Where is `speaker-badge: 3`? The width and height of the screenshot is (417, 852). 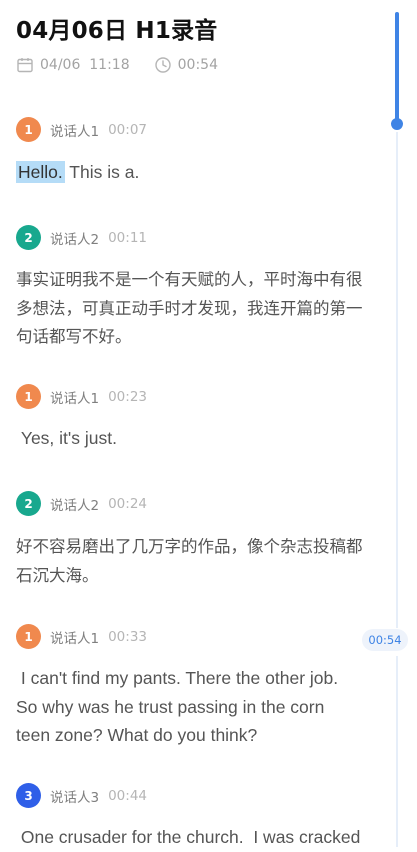 speaker-badge: 3 is located at coordinates (28, 795).